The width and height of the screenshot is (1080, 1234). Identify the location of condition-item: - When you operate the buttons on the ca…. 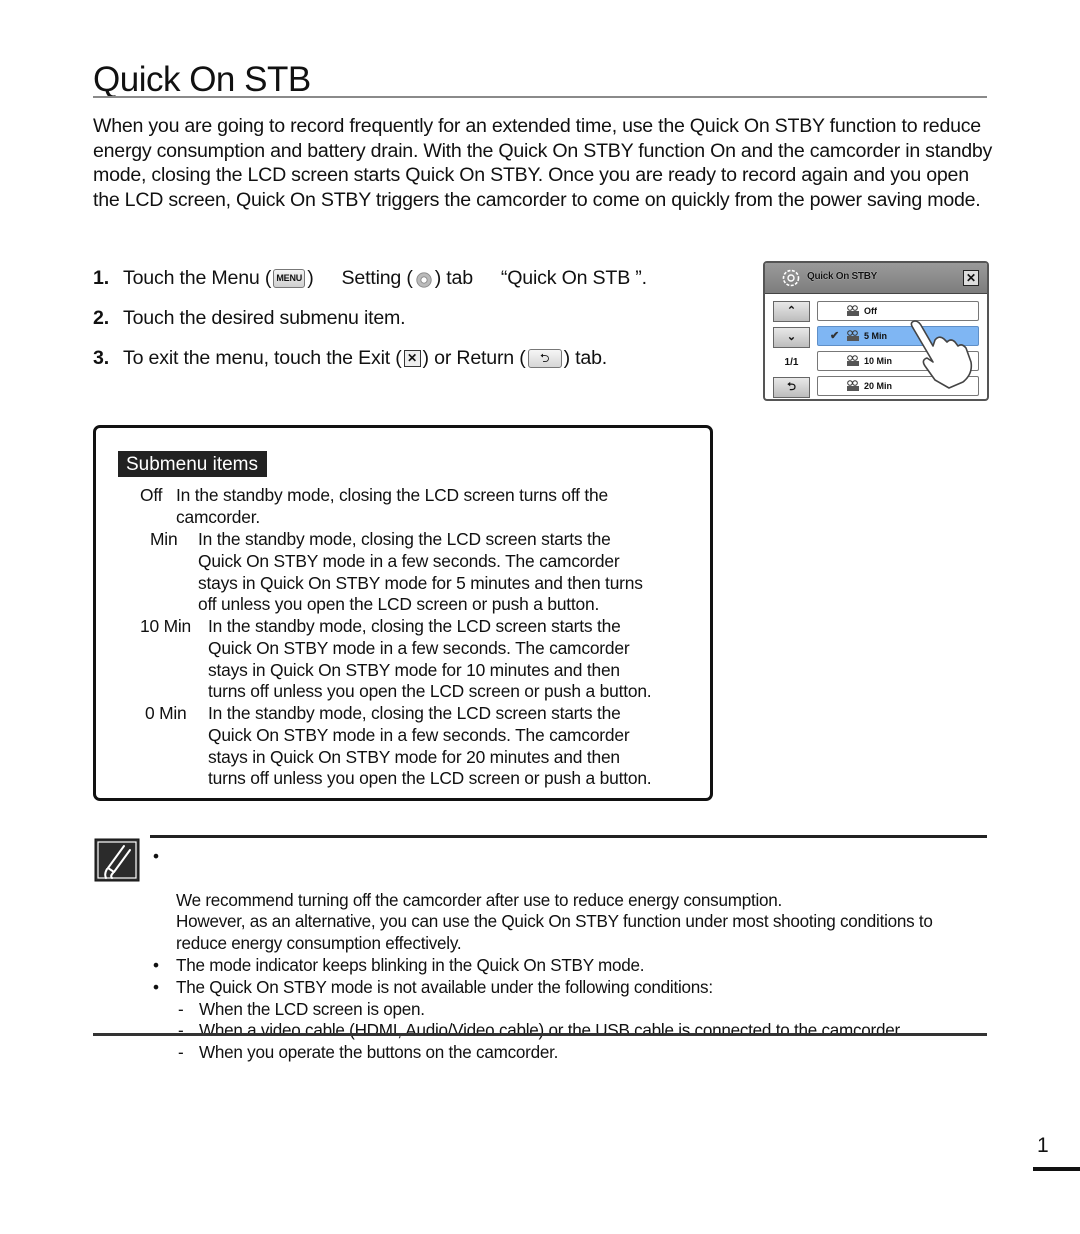
(578, 1053).